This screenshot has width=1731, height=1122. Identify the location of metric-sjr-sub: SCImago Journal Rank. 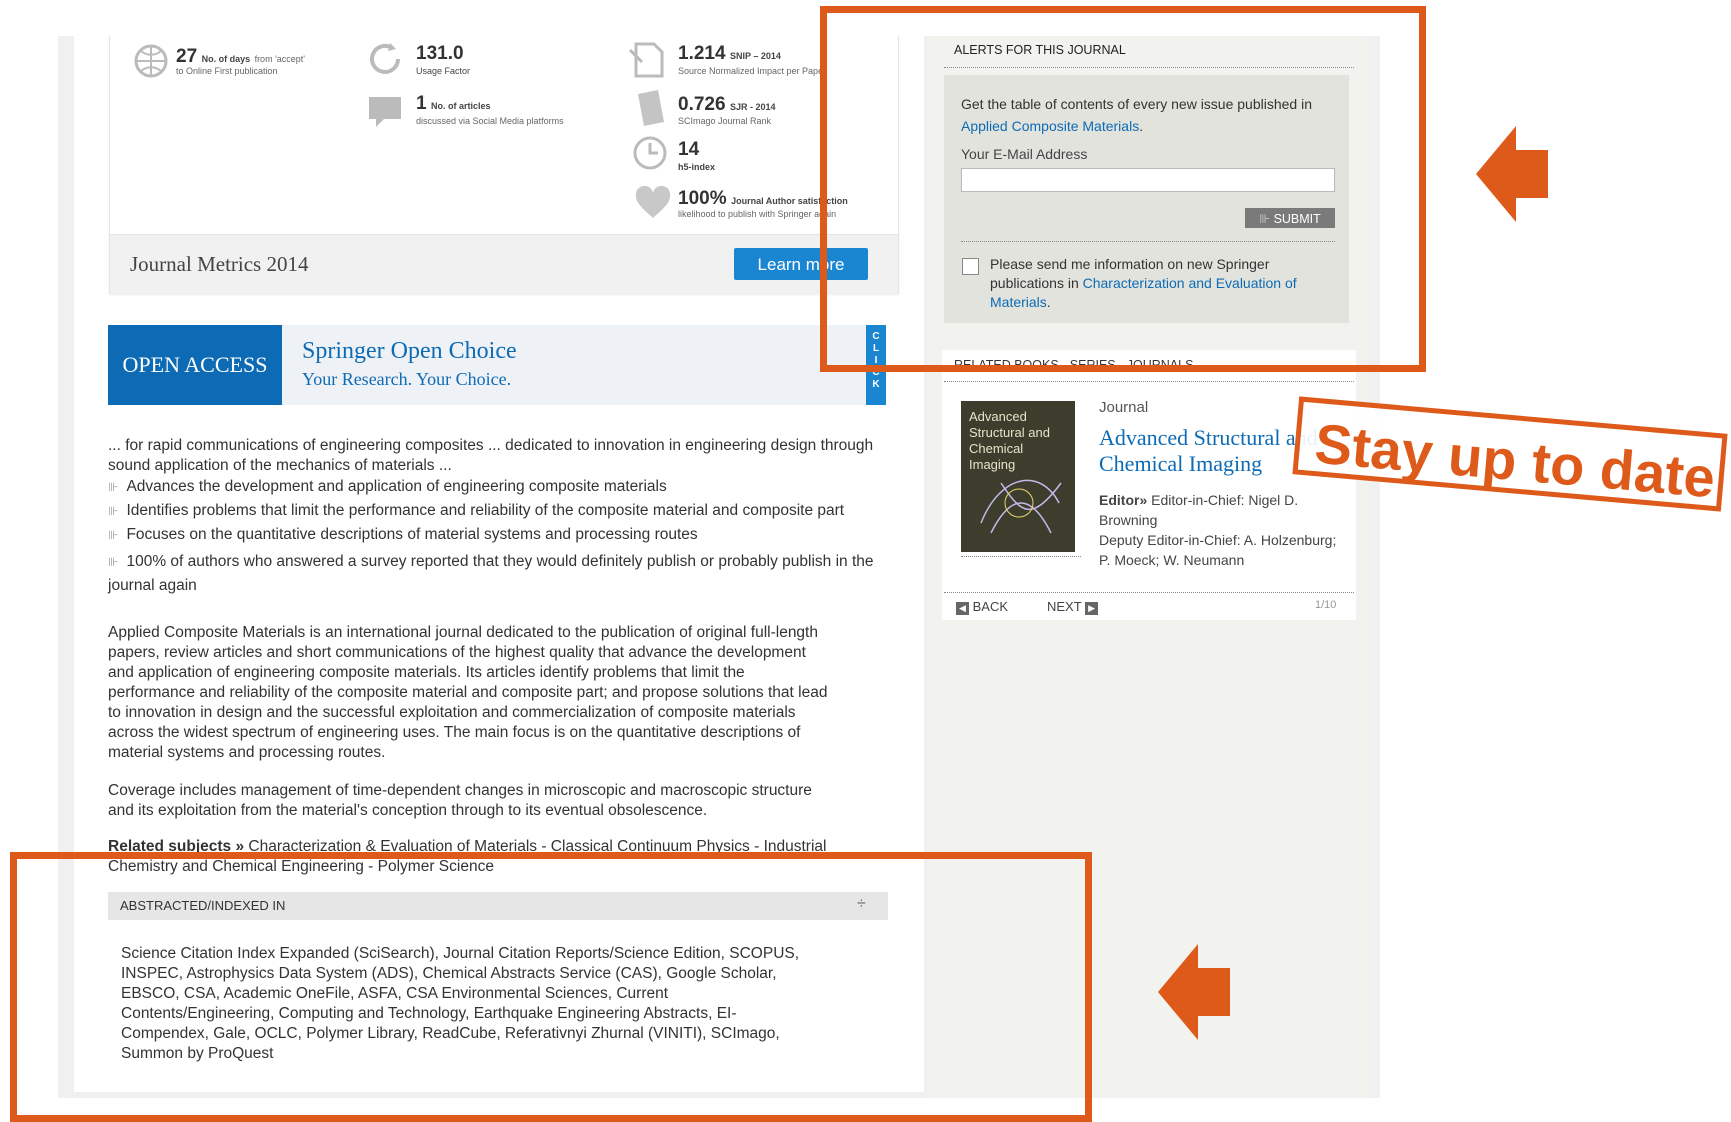
(725, 121).